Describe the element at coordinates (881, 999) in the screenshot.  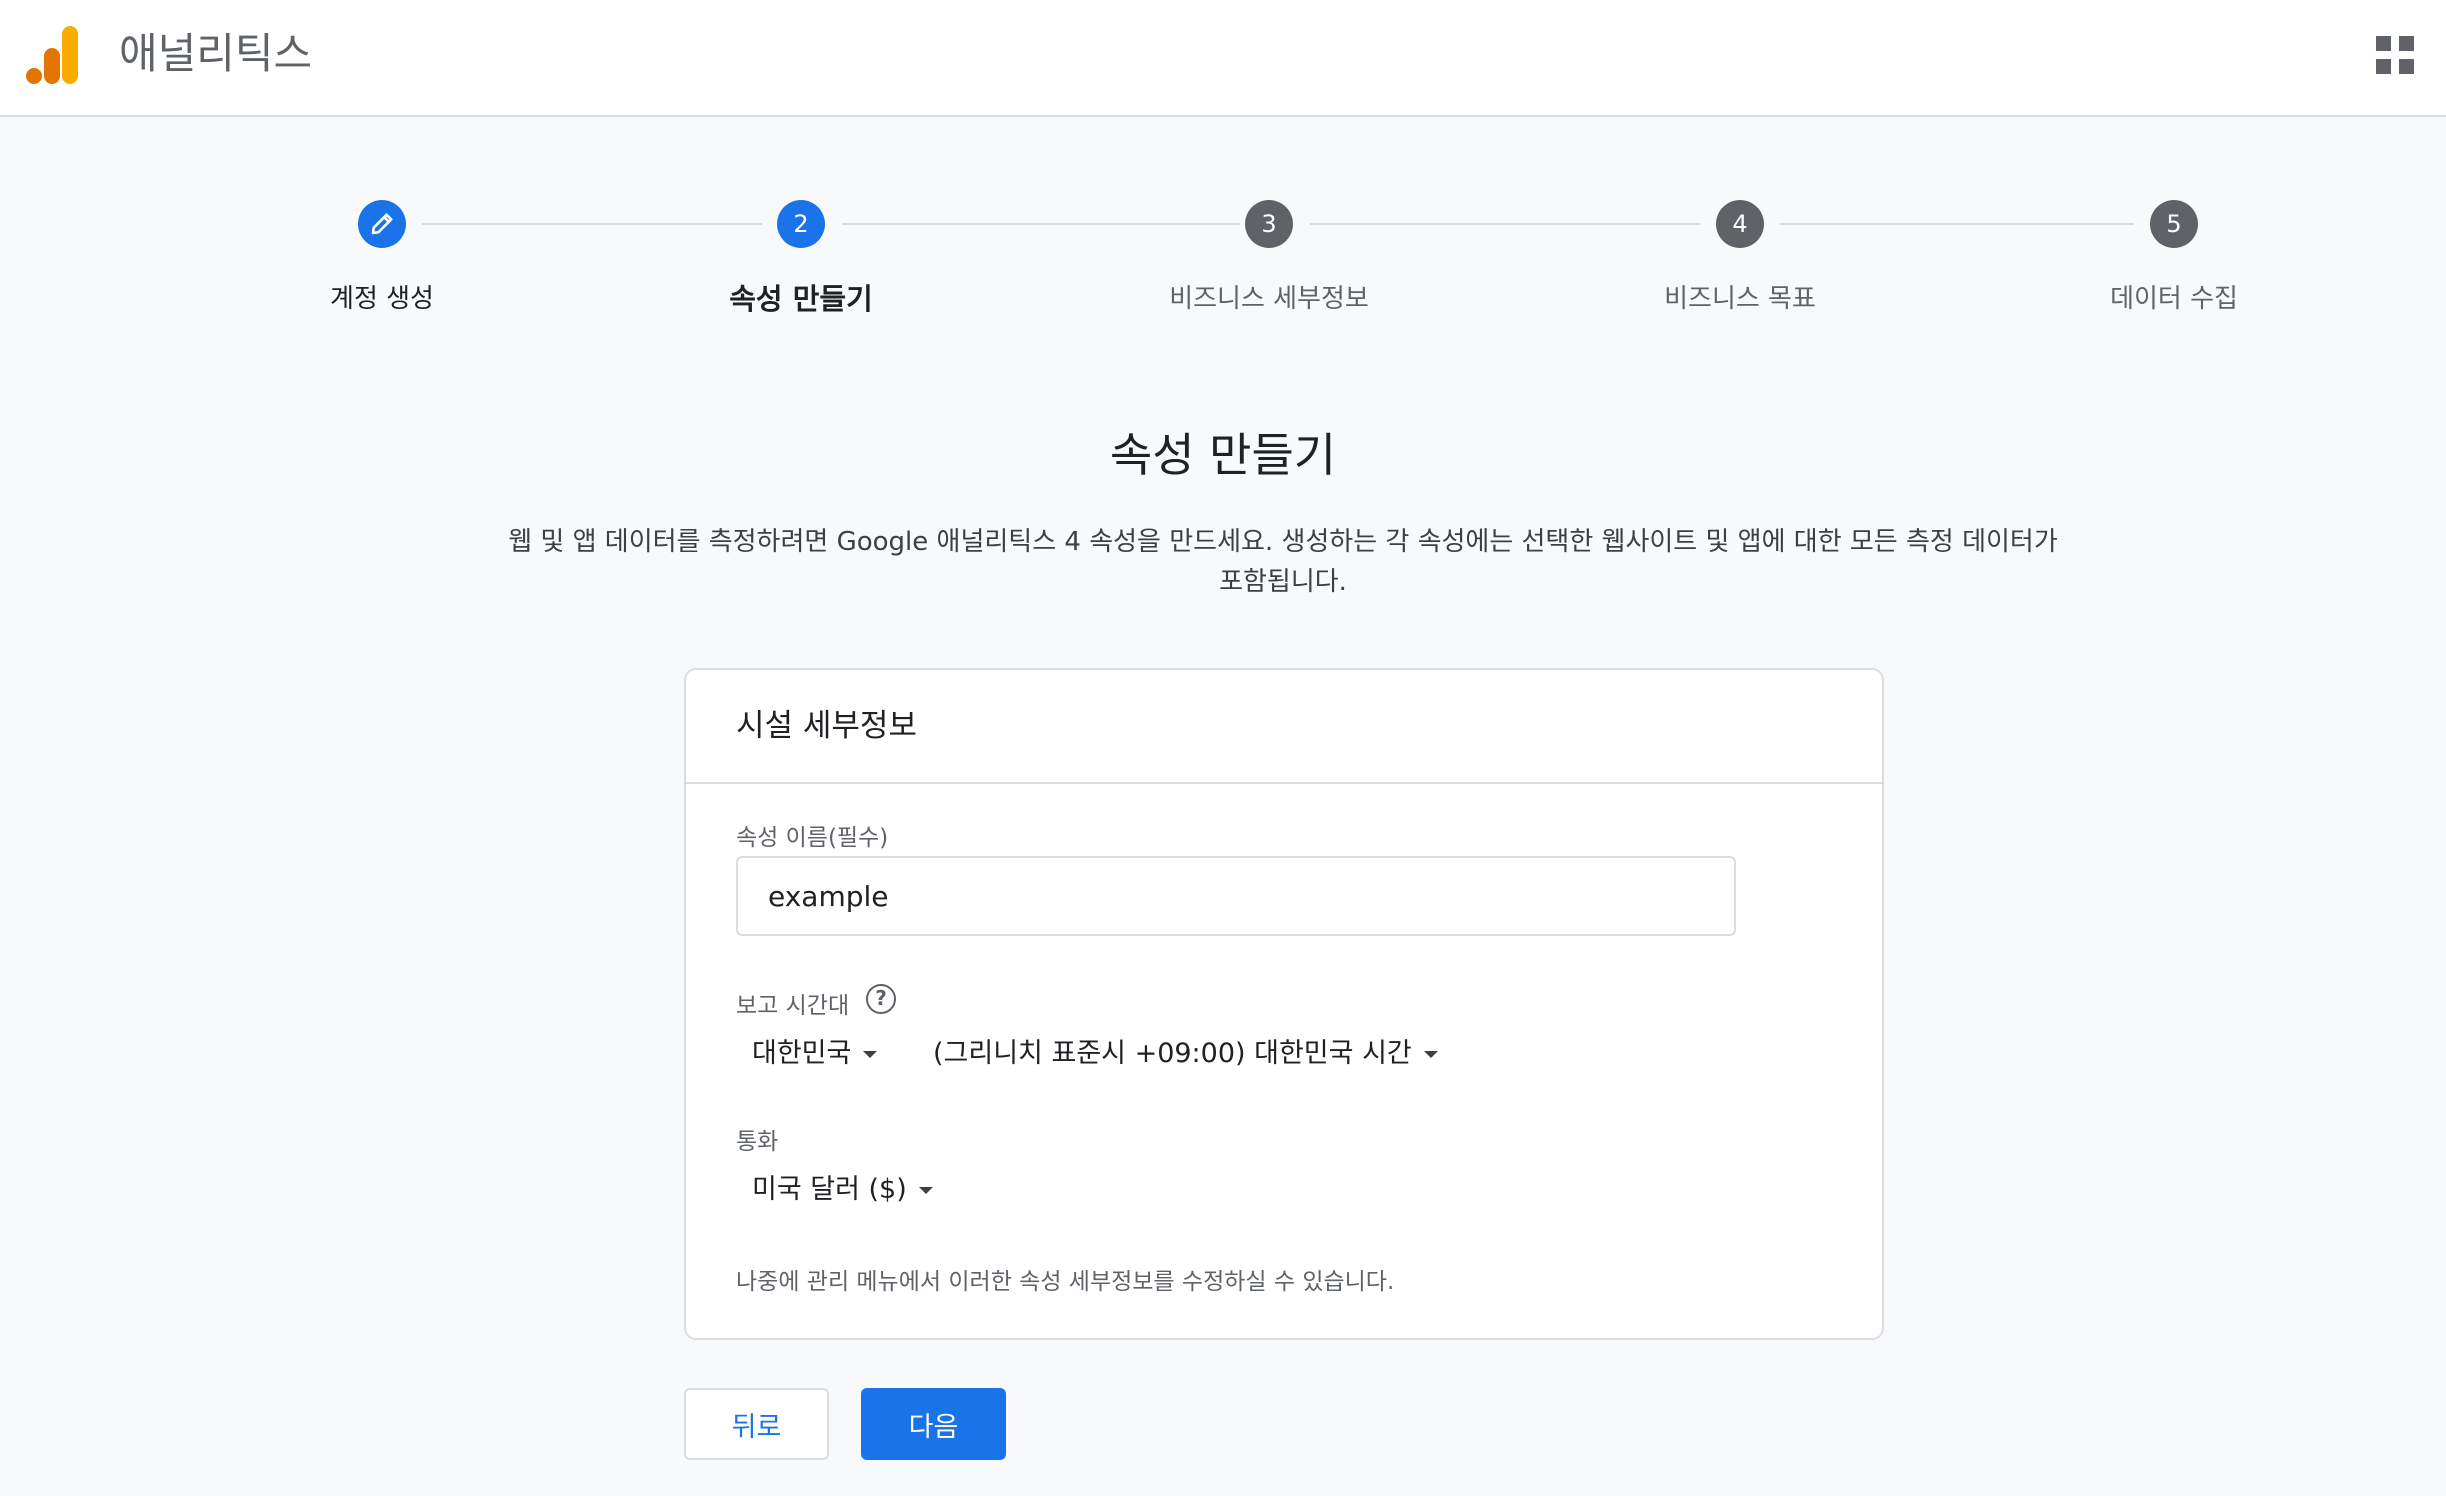
I see `help-icon: ?` at that location.